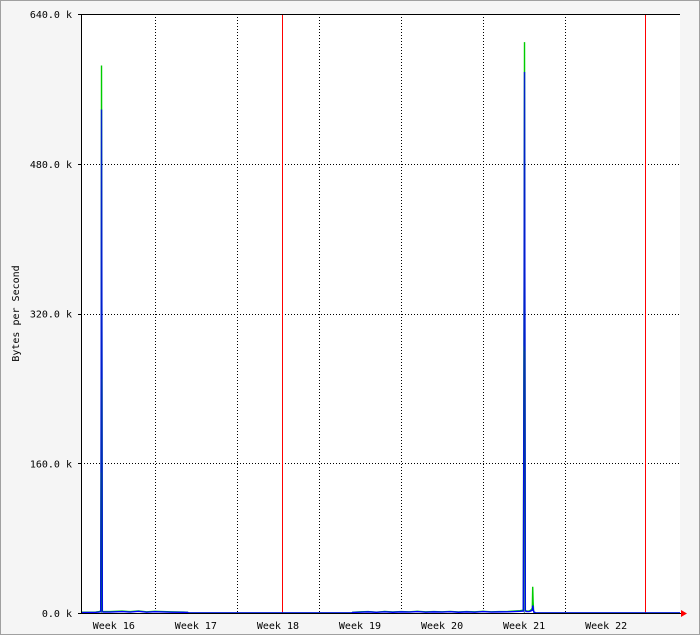  I want to click on x-tick-label: Week 22, so click(606, 626).